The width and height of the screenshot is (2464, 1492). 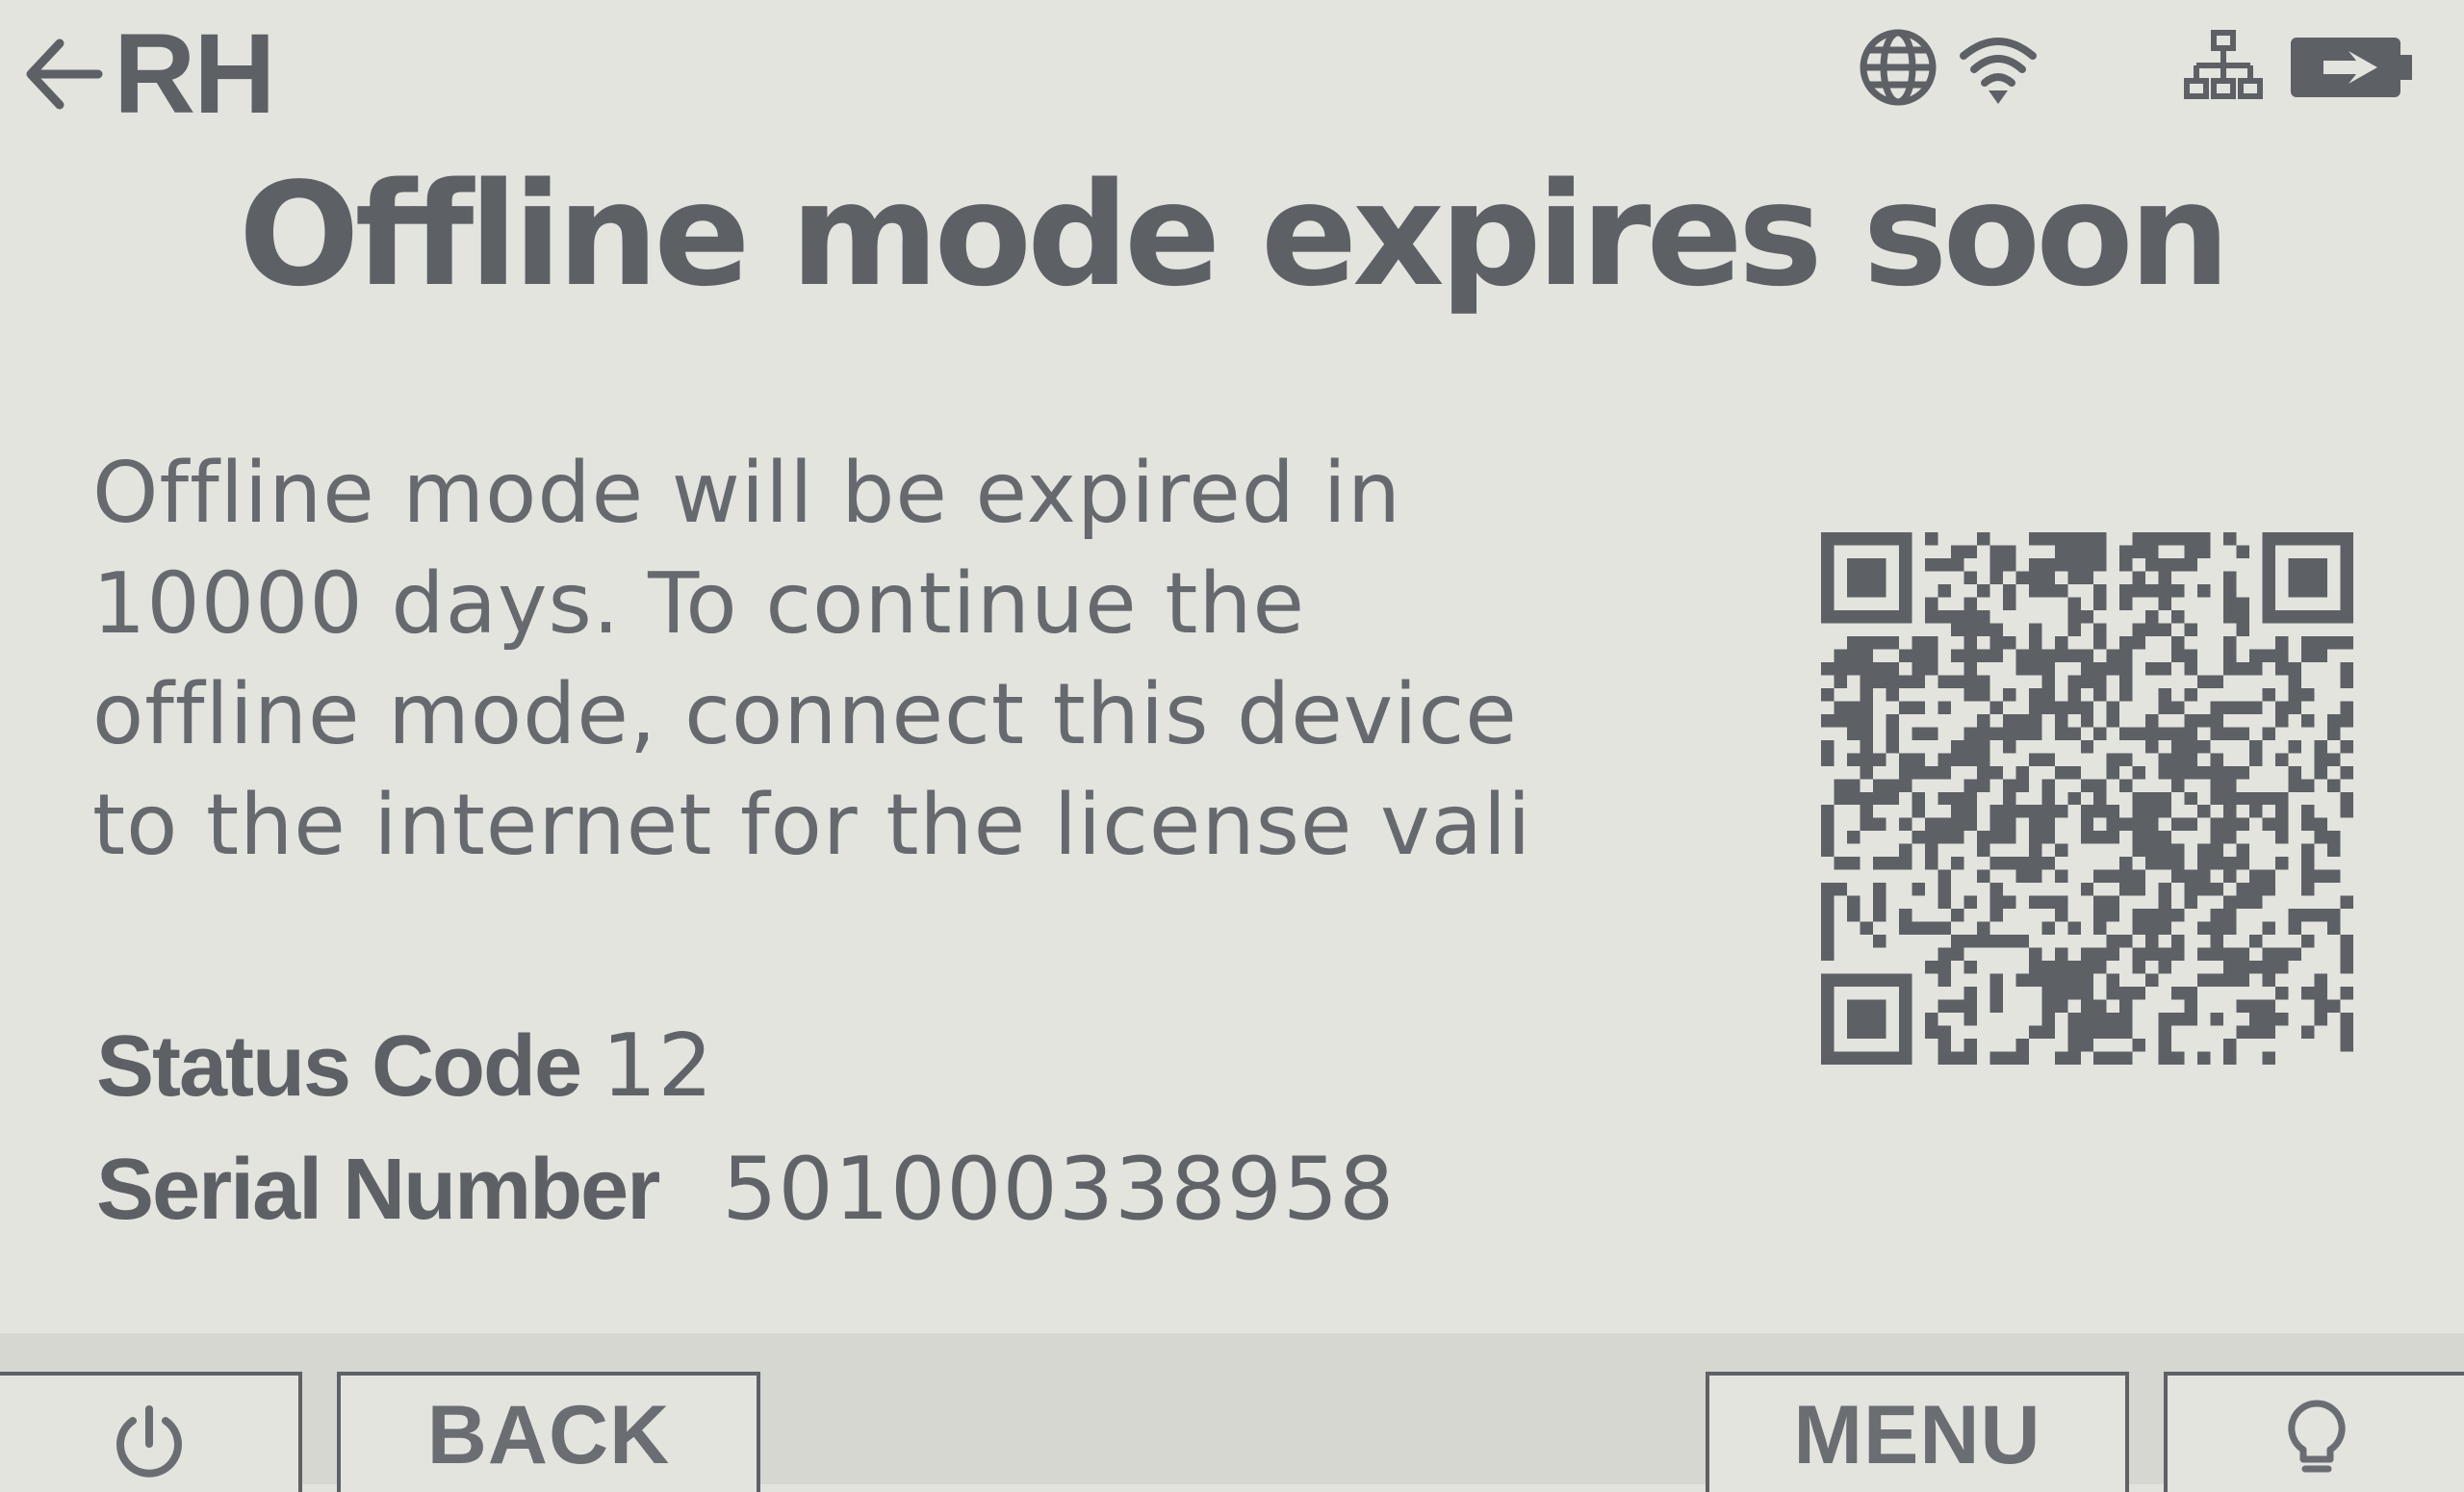 I want to click on serial-number-row: Serial Number 501000338958, so click(x=745, y=1200).